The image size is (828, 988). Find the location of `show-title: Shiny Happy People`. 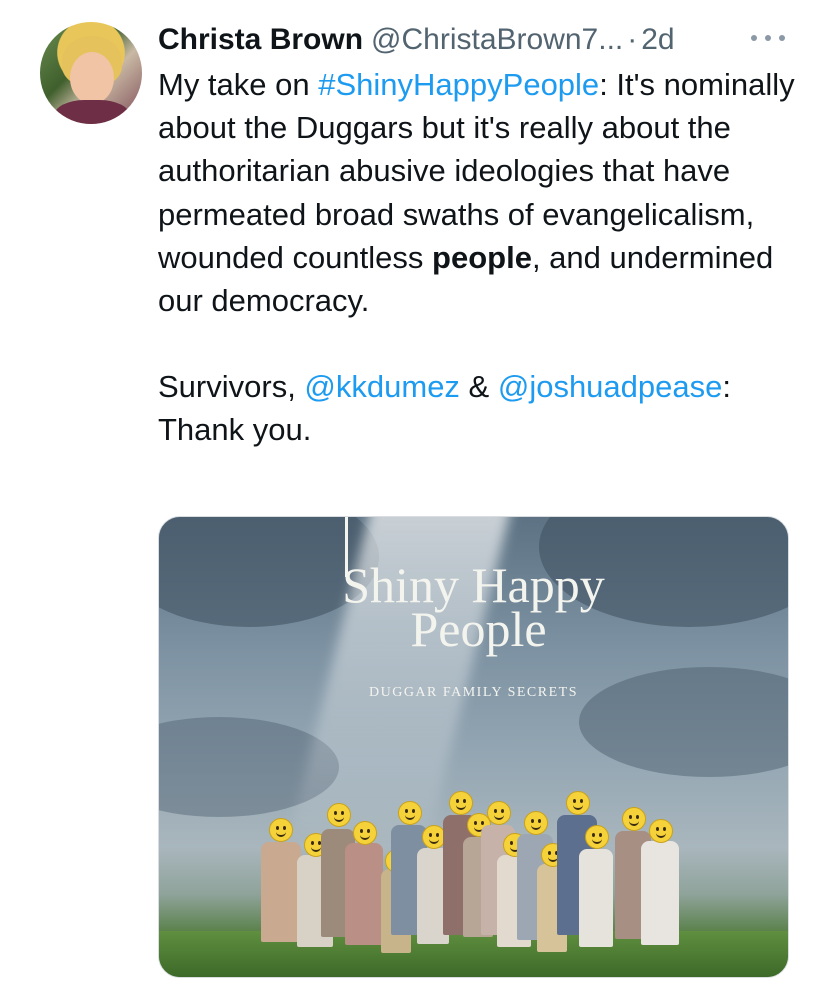

show-title: Shiny Happy People is located at coordinates (473, 607).